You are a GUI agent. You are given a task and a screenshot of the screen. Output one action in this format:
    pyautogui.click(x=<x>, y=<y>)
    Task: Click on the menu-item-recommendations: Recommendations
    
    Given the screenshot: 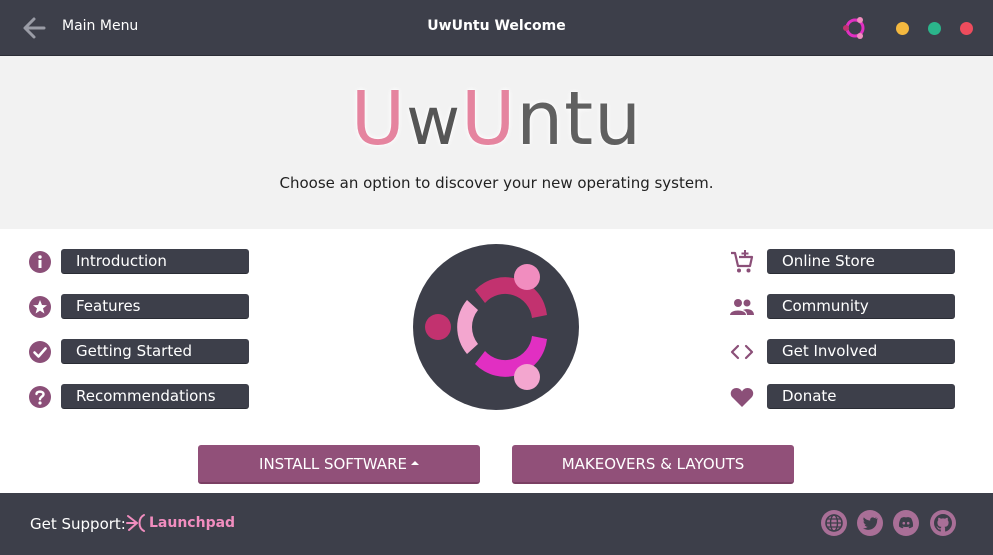 What is the action you would take?
    pyautogui.click(x=147, y=398)
    